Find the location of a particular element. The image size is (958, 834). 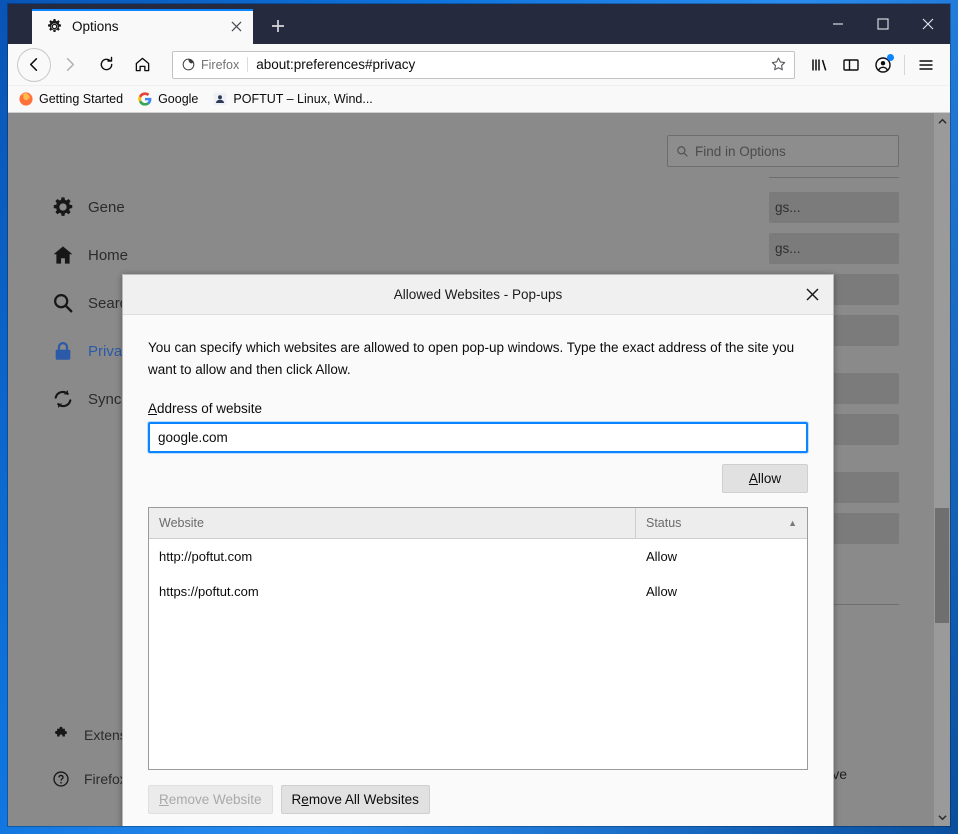

new-tab-button is located at coordinates (278, 26).